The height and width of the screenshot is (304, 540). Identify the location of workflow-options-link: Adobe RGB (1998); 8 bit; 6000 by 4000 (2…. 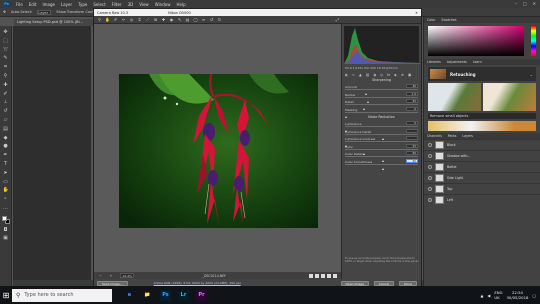
(197, 283).